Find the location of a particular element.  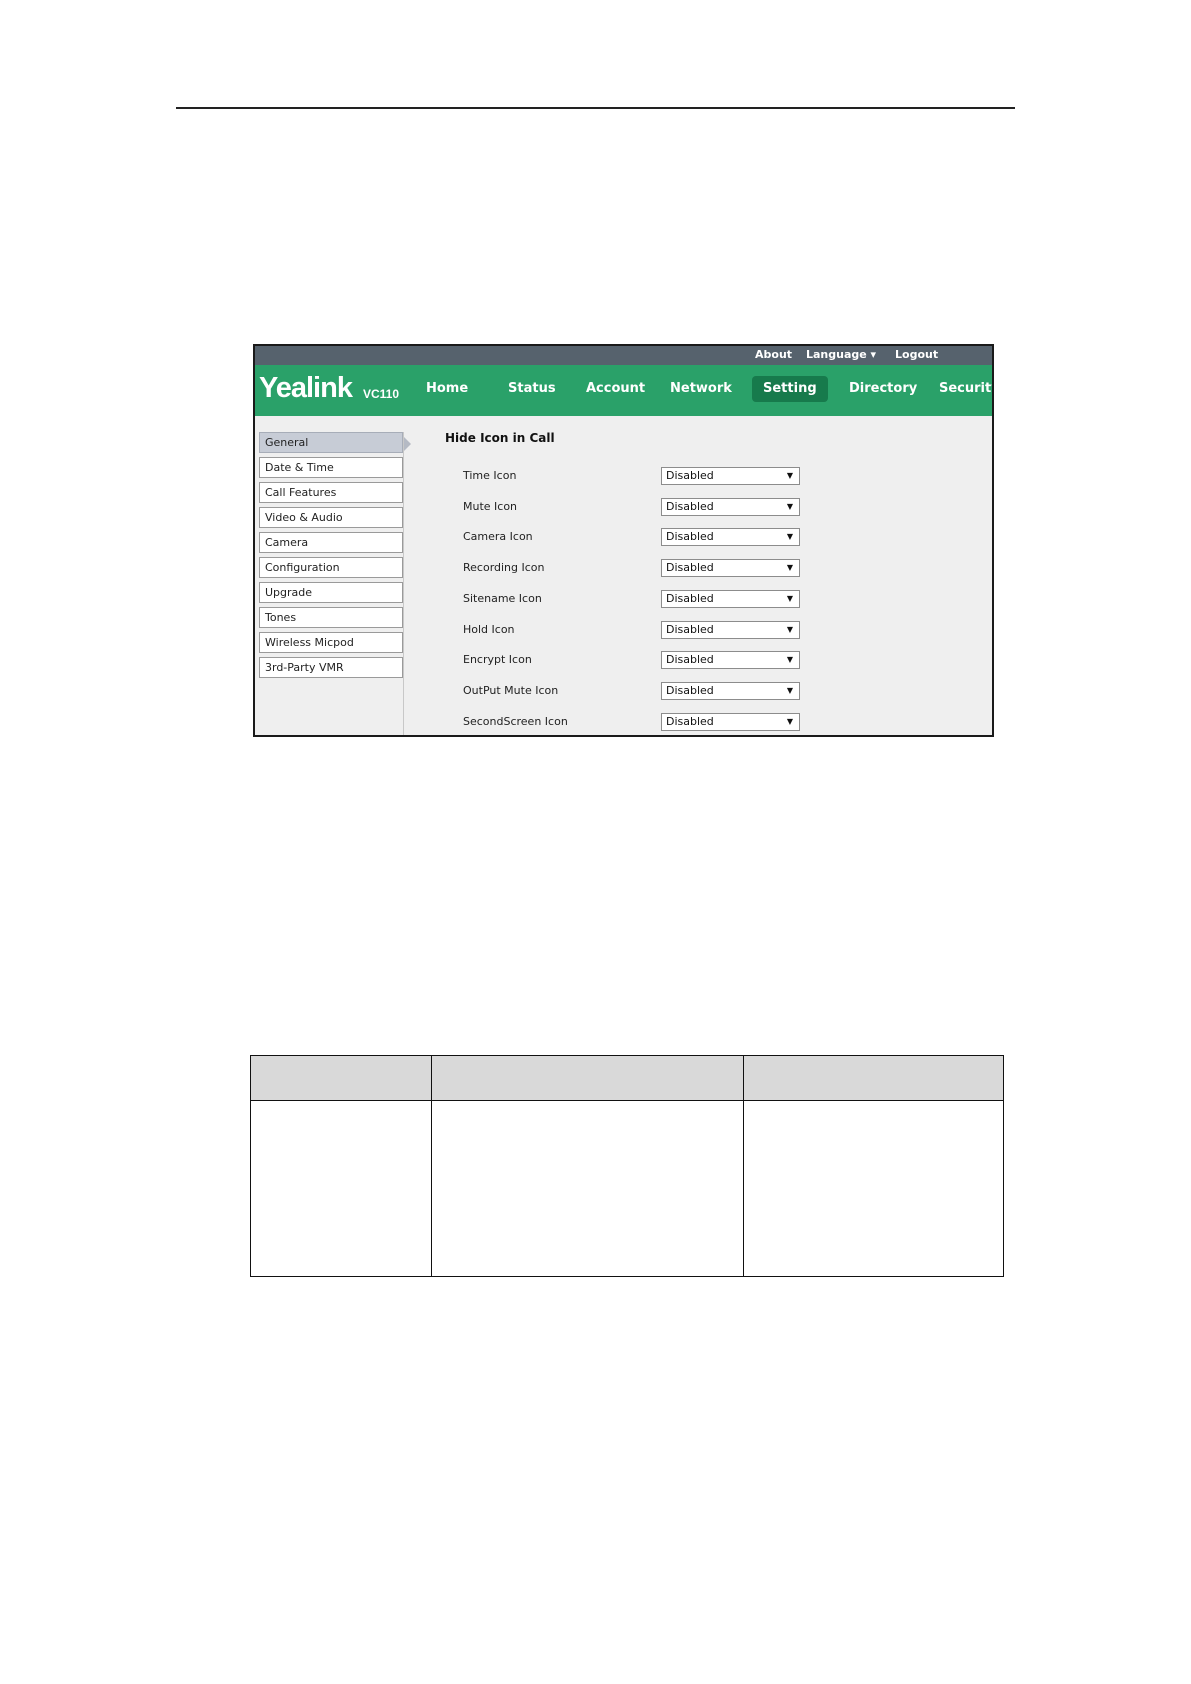

table-header-row is located at coordinates (627, 1078).